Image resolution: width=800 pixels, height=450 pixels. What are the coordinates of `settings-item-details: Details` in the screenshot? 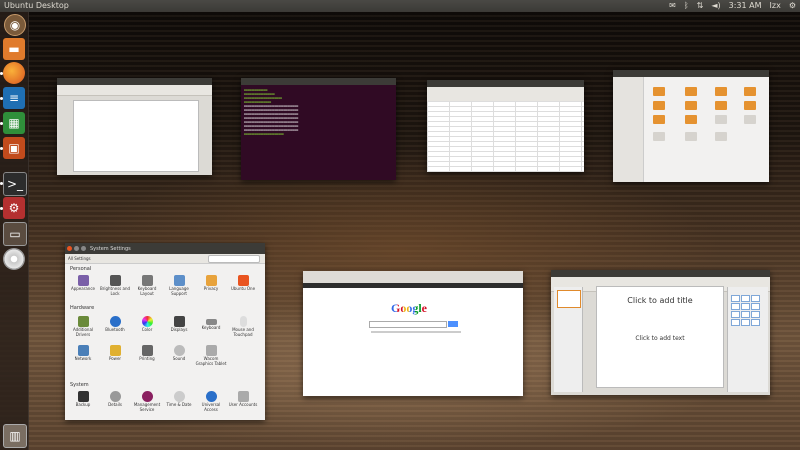 It's located at (115, 399).